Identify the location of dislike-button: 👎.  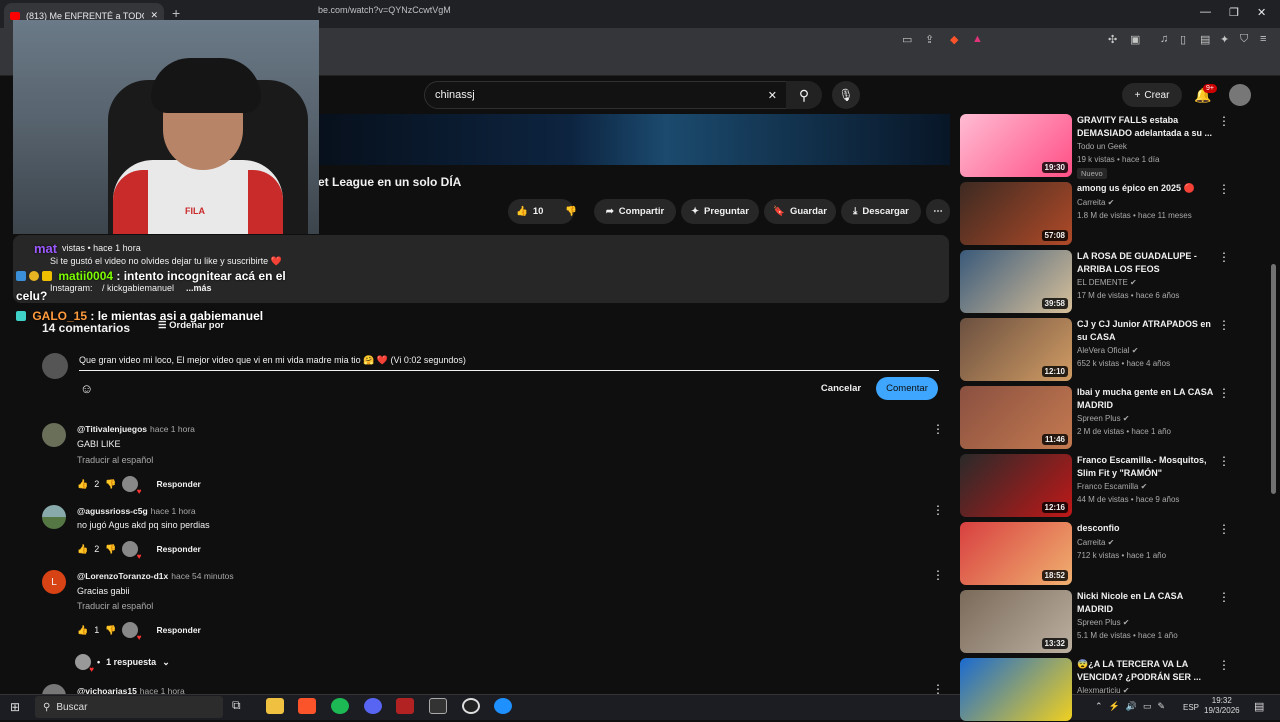
(571, 211).